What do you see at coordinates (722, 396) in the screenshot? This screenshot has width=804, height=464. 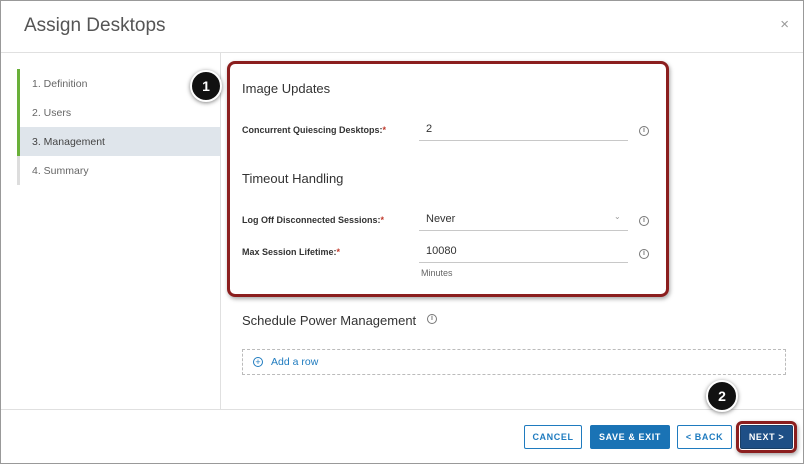 I see `callout-badge-2: 2` at bounding box center [722, 396].